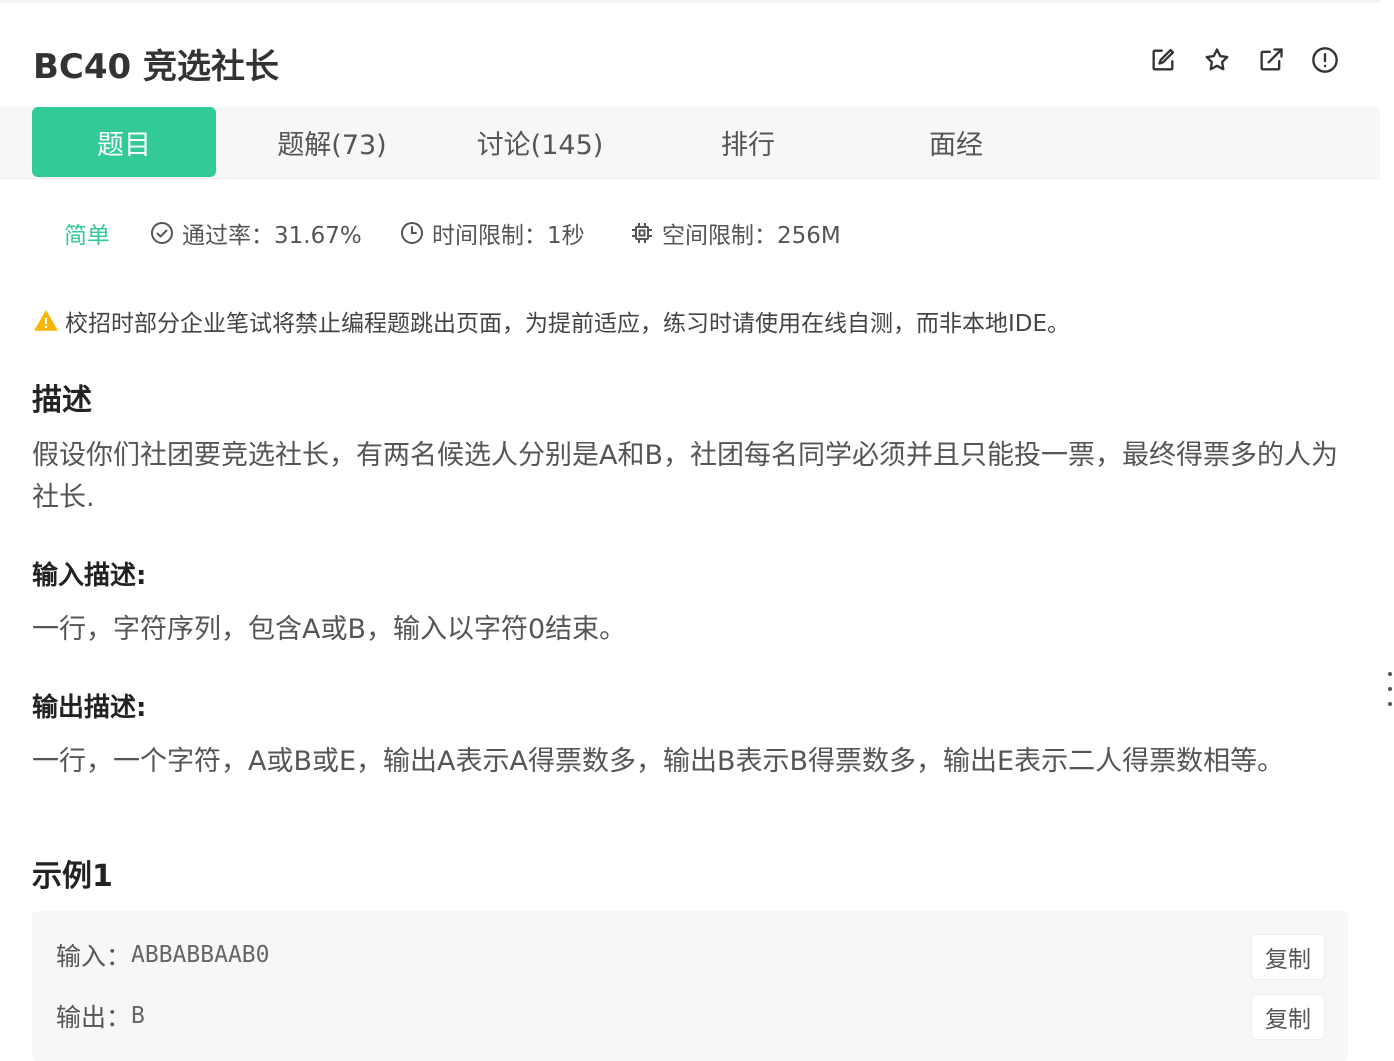 The width and height of the screenshot is (1394, 1061). Describe the element at coordinates (1163, 60) in the screenshot. I see `edit-icon` at that location.